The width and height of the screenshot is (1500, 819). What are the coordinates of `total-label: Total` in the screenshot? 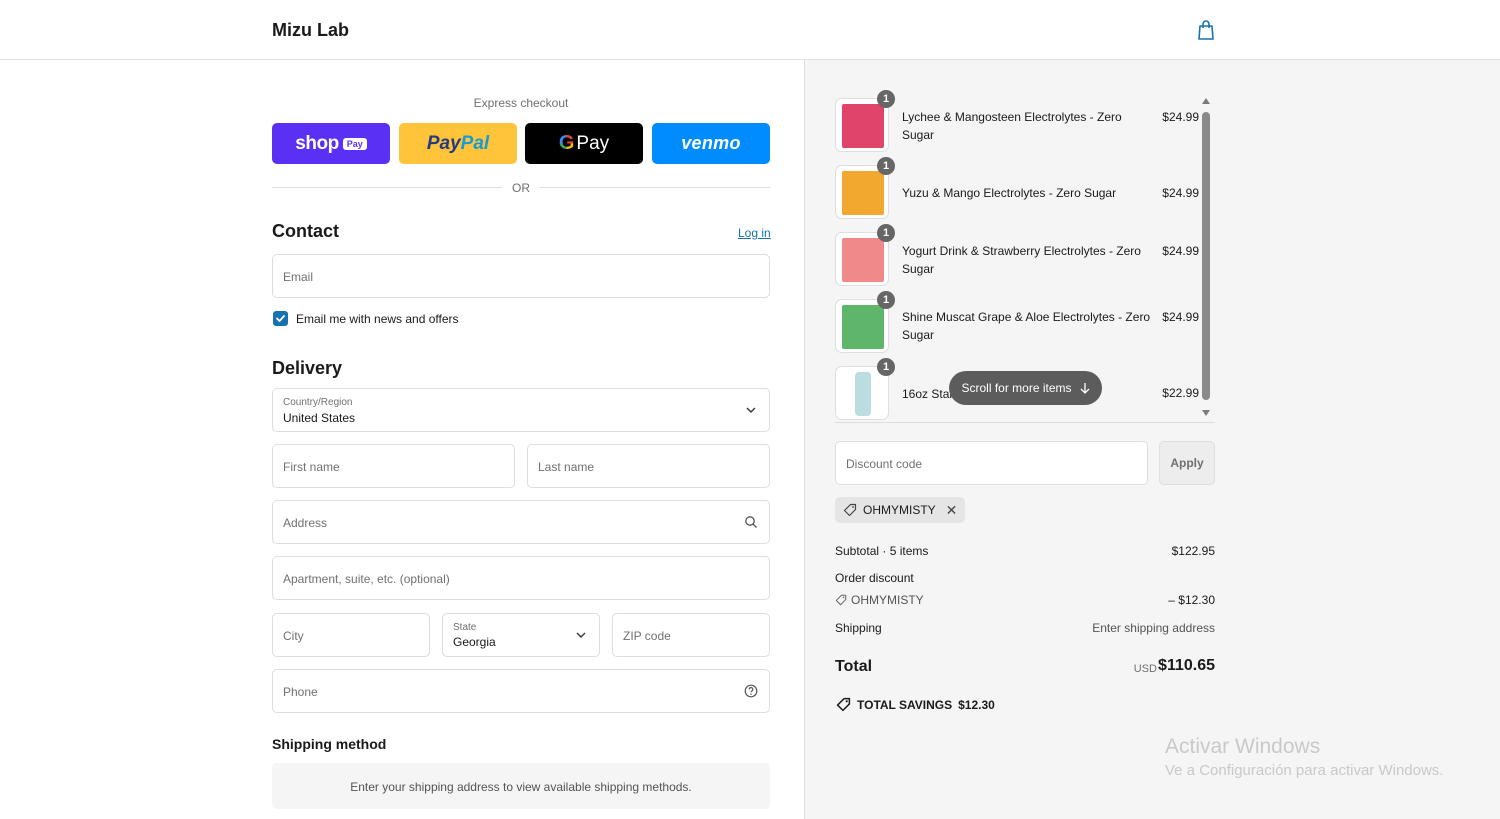 It's located at (854, 666).